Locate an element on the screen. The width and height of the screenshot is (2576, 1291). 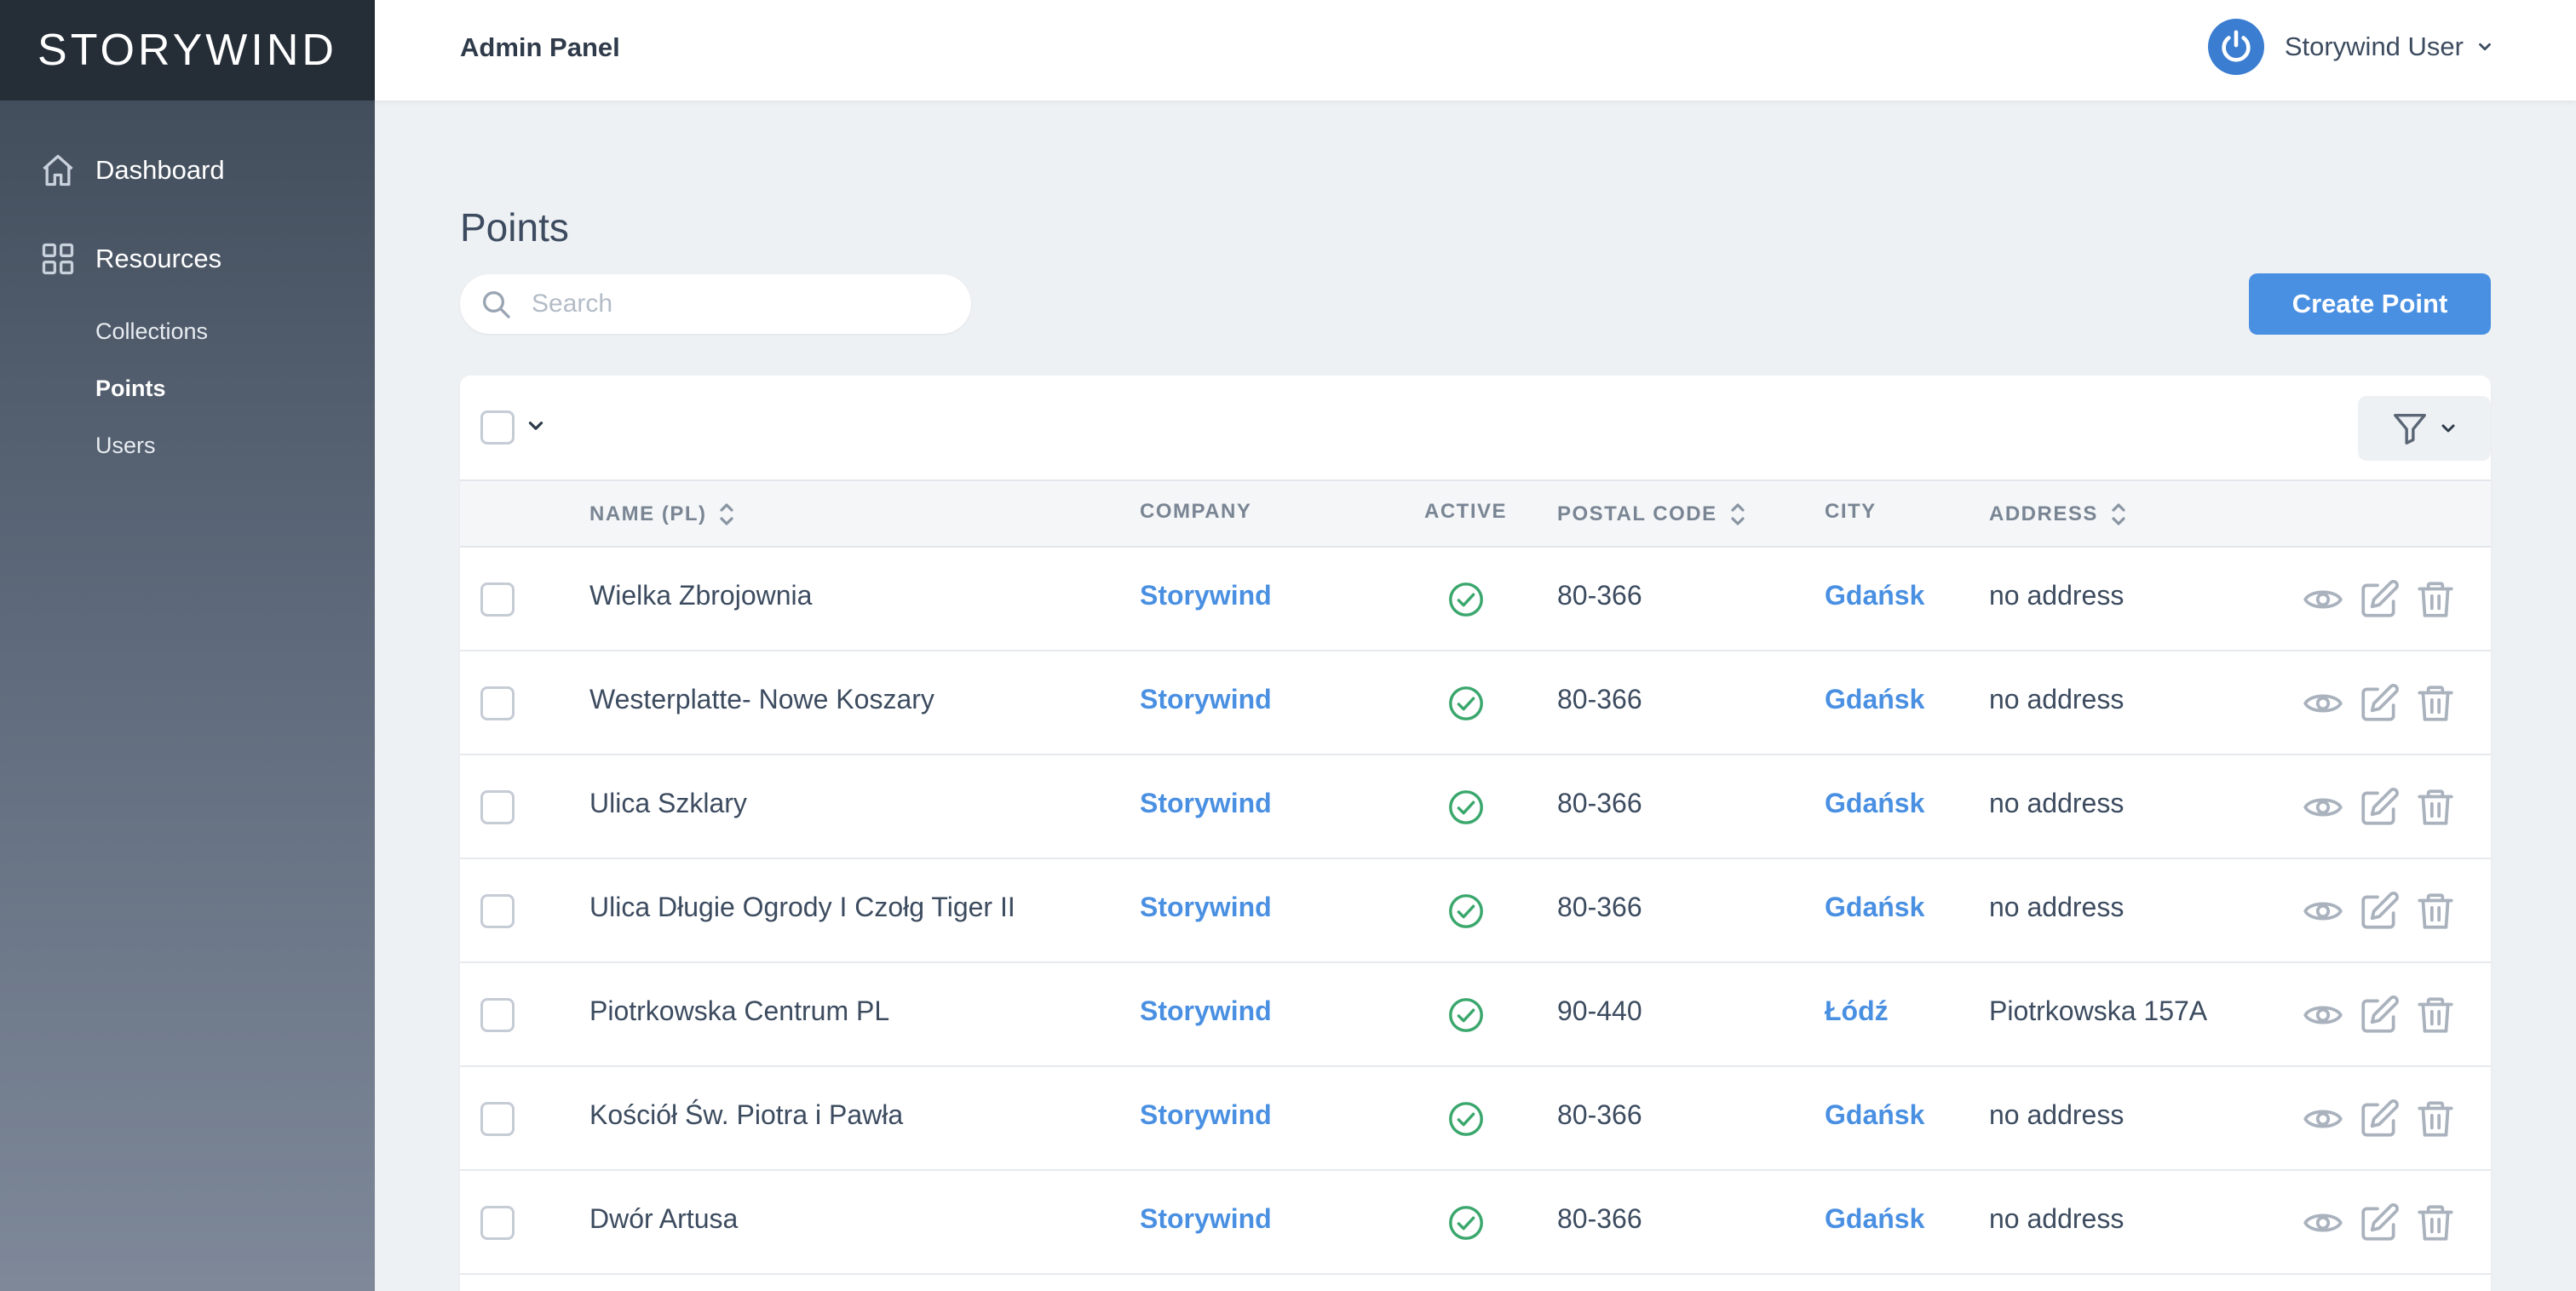
brand-logo: STORYWIND is located at coordinates (188, 50).